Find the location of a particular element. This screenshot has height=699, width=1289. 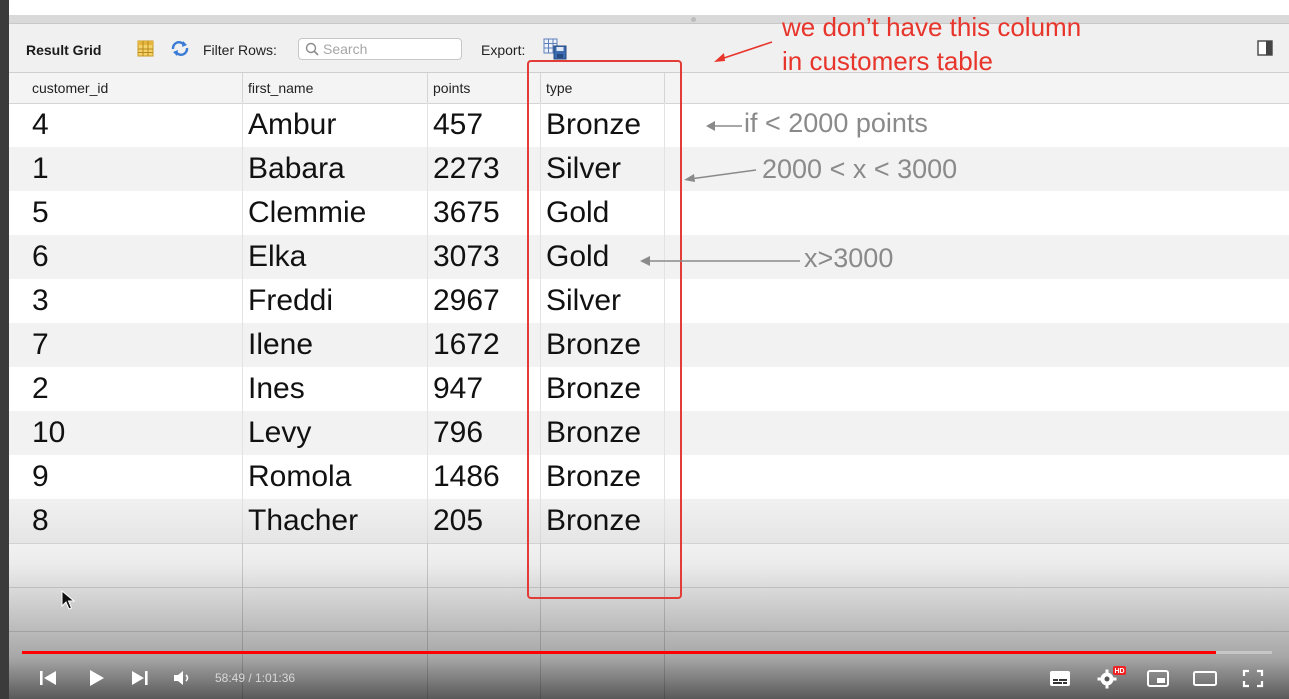

cell-points: 1486 is located at coordinates (484, 477).